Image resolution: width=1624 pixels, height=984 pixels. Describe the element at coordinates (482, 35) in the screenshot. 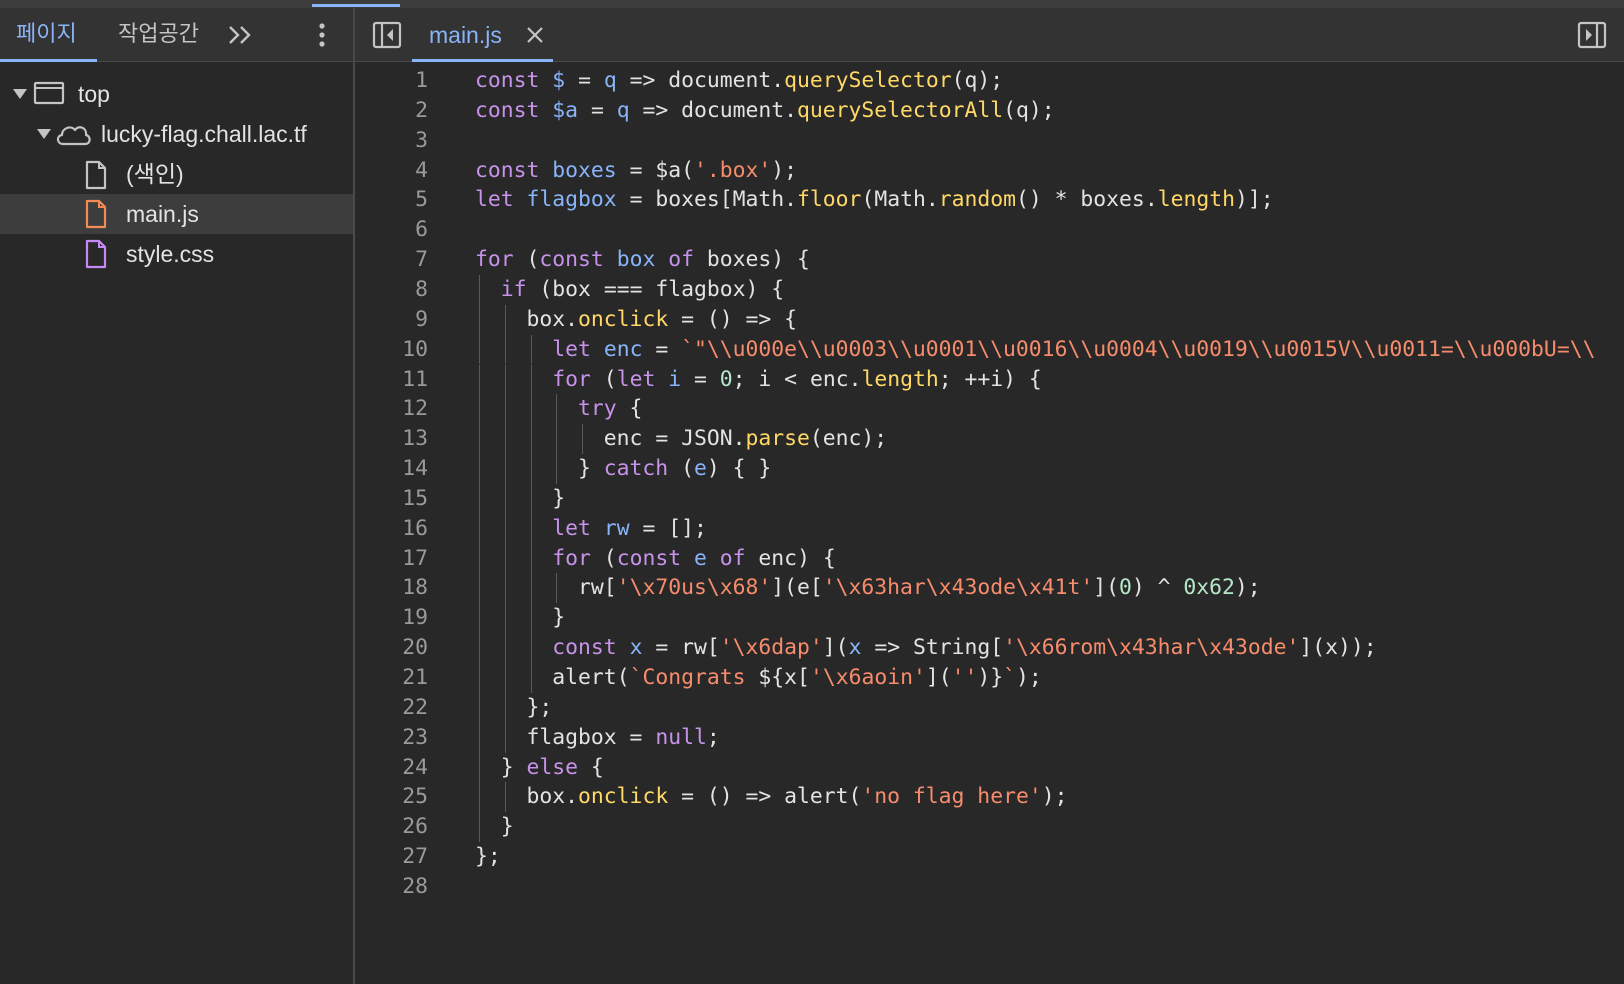

I see `tab-main-js: main.js` at that location.